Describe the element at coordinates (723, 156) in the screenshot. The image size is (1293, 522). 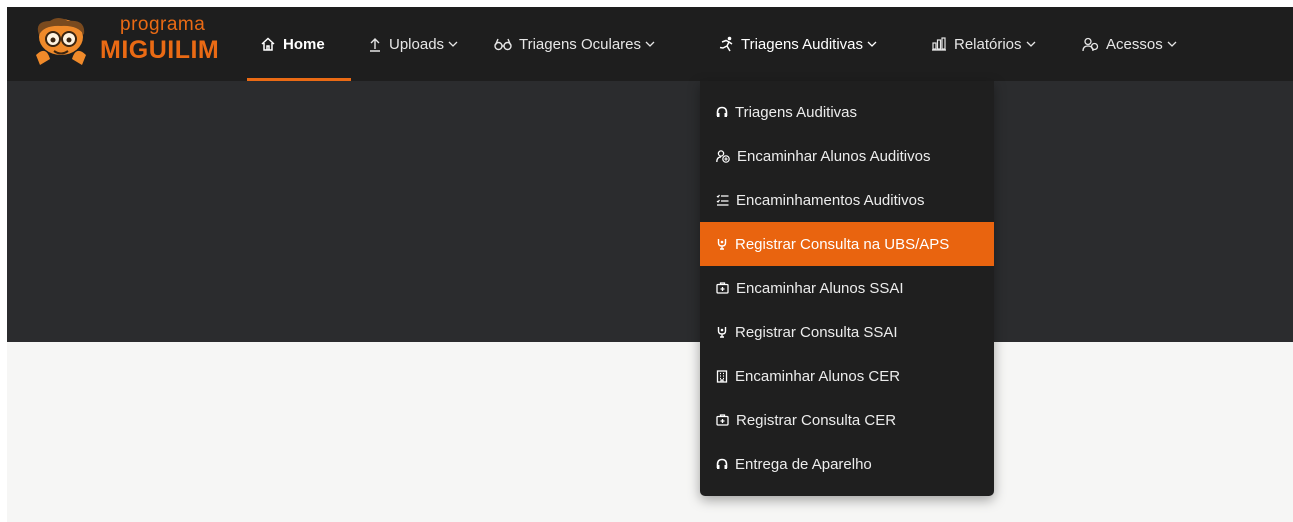
I see `user-add-icon` at that location.